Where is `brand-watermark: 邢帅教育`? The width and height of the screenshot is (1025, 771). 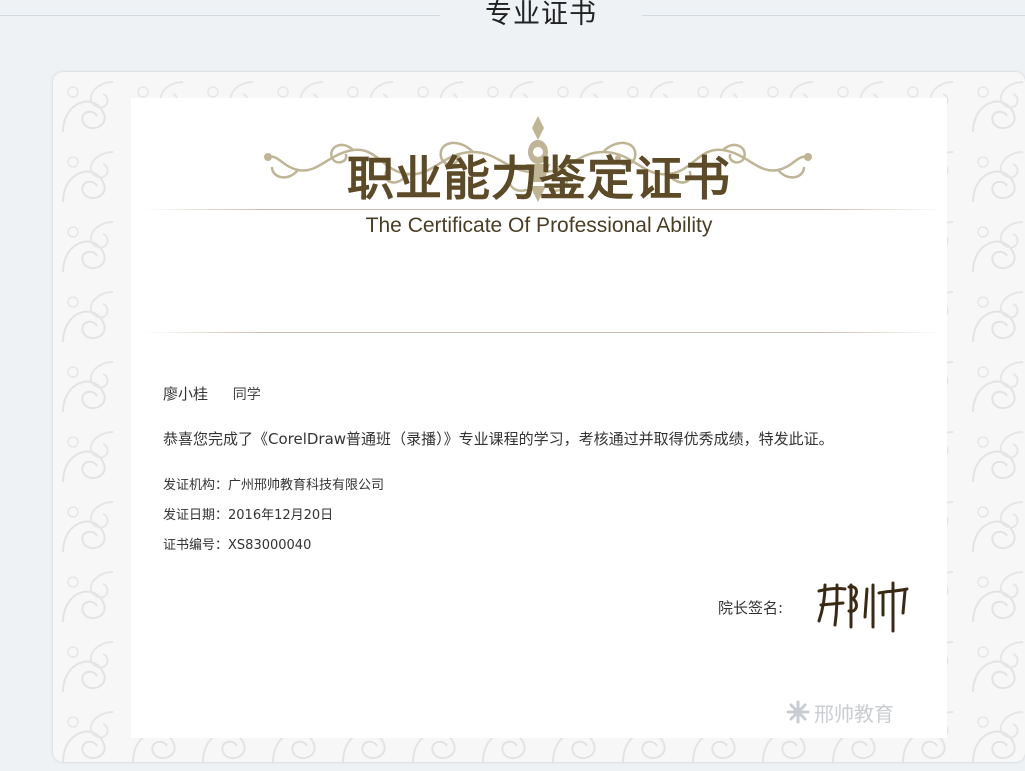
brand-watermark: 邢帅教育 is located at coordinates (851, 712).